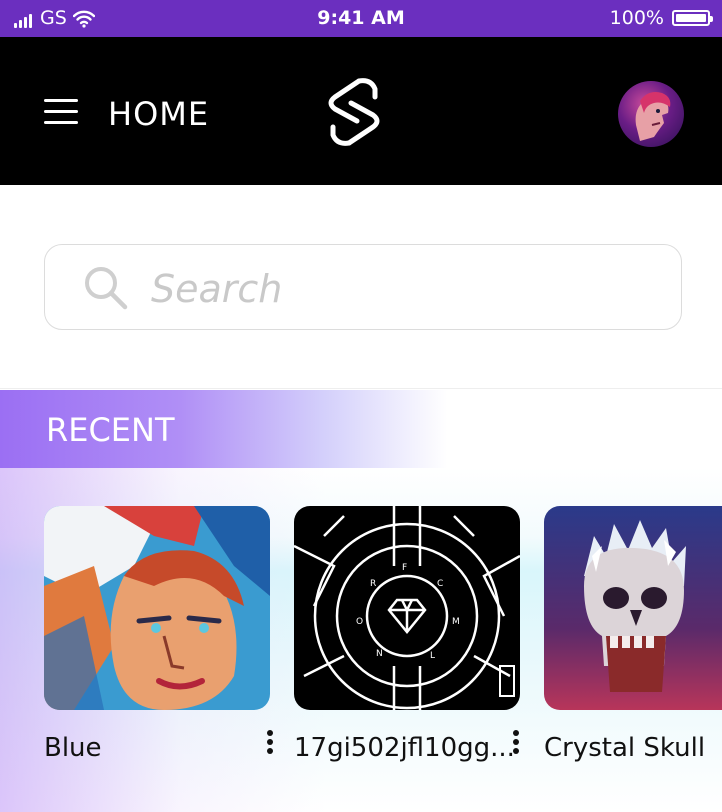 The width and height of the screenshot is (722, 812). I want to click on avatar-art-icon, so click(653, 116).